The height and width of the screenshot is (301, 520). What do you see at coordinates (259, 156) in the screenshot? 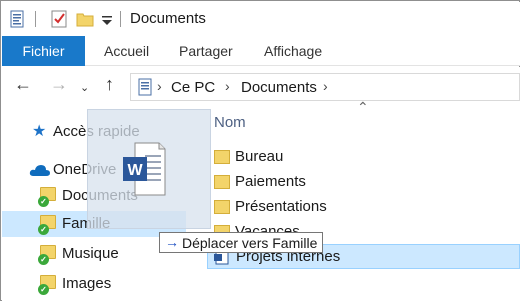
I see `file-label: Bureau` at bounding box center [259, 156].